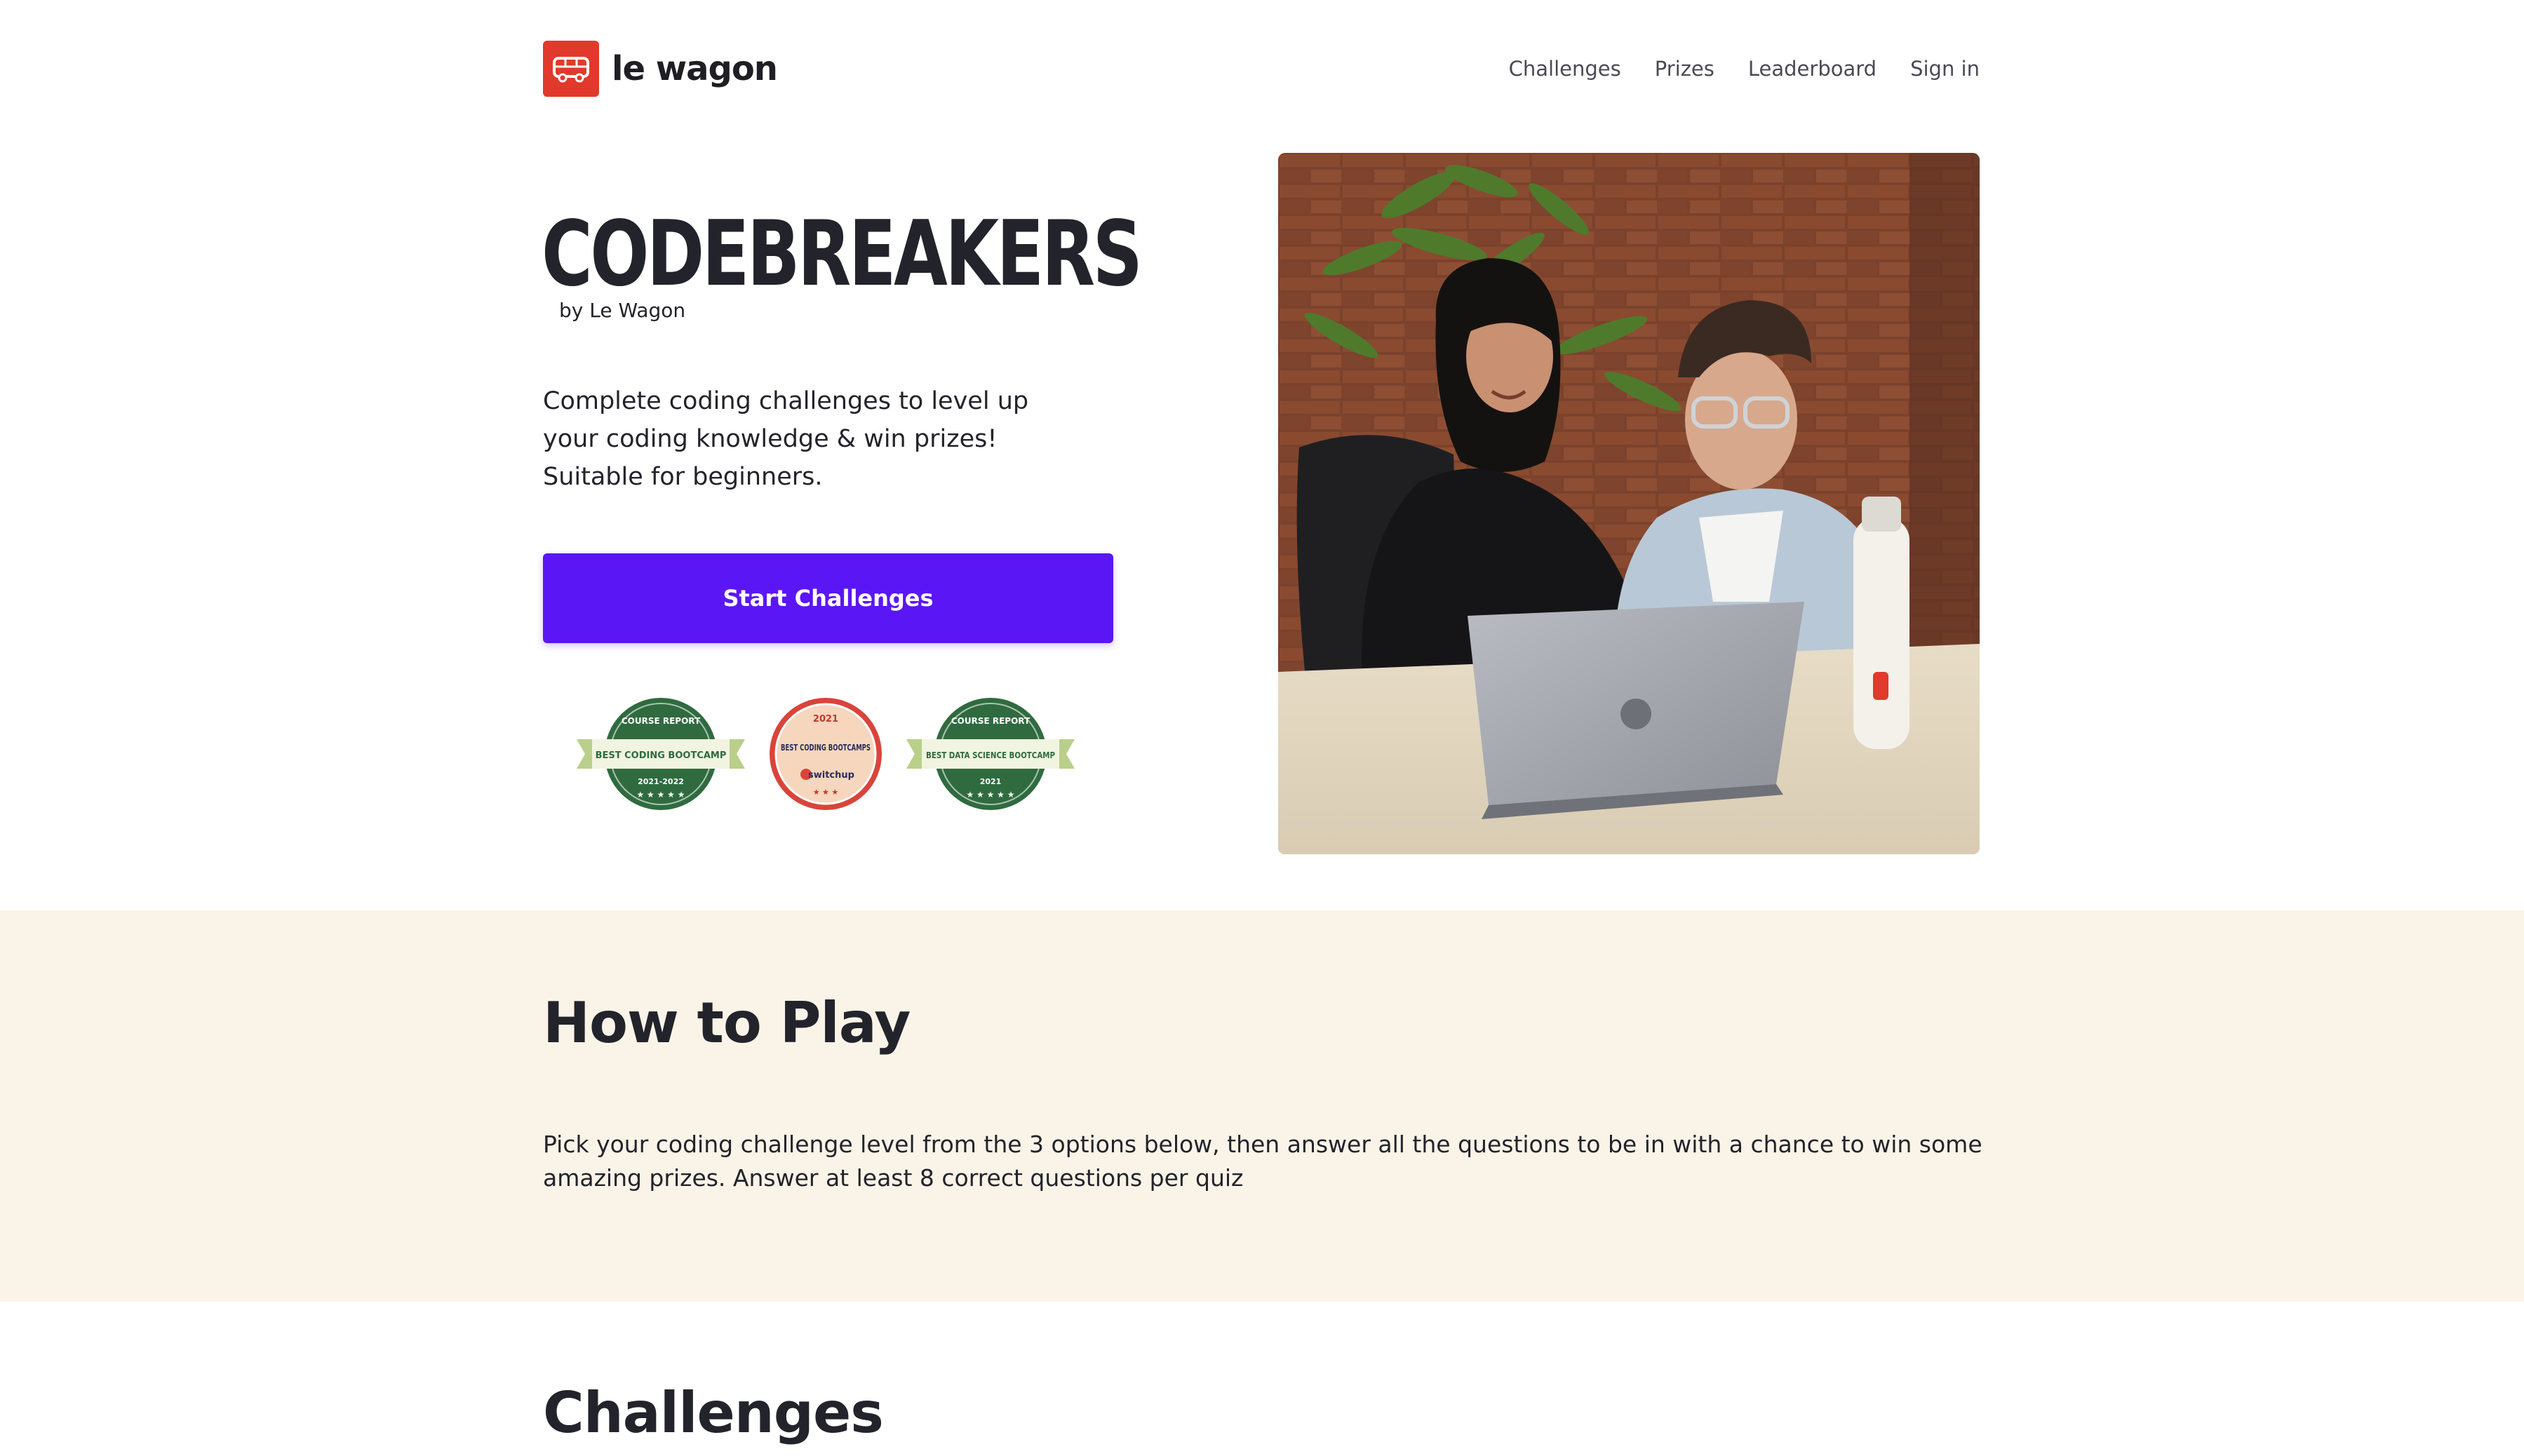  What do you see at coordinates (825, 719) in the screenshot?
I see `badge-2-top: 2021` at bounding box center [825, 719].